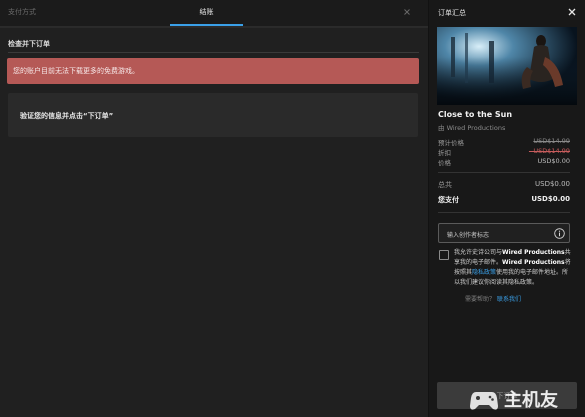 The image size is (585, 417). I want to click on x-icon, so click(407, 12).